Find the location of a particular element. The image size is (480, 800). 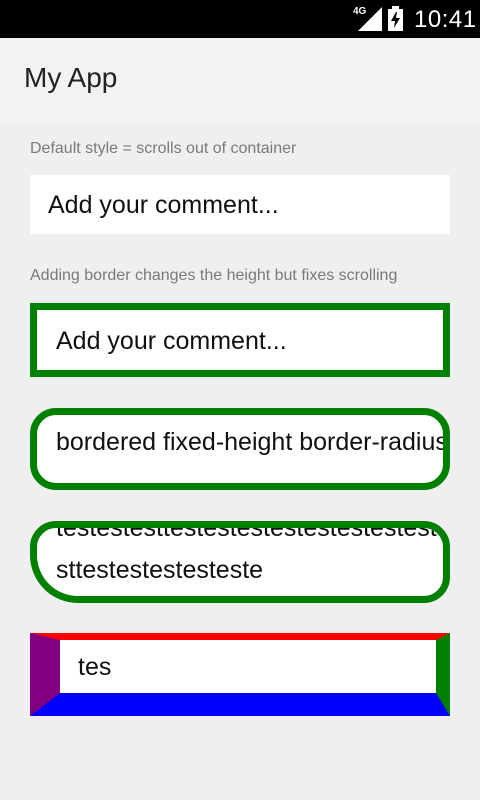

app-title: My App is located at coordinates (71, 77).